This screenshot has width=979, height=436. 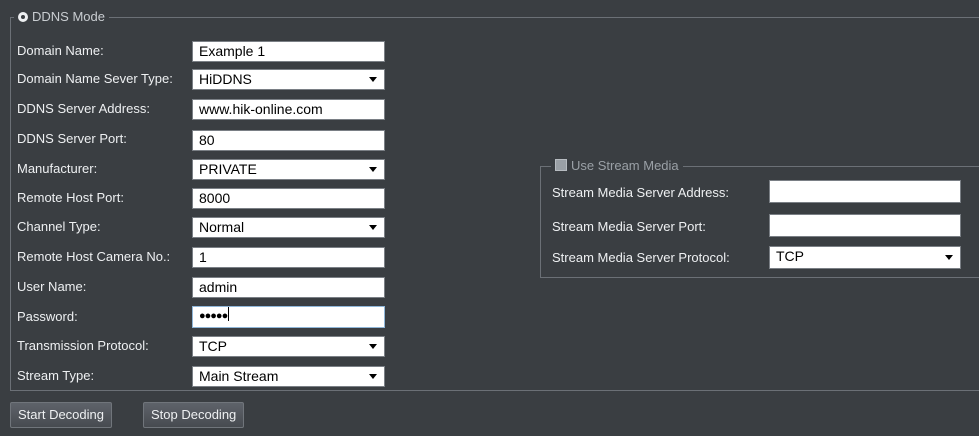 What do you see at coordinates (94, 256) in the screenshot?
I see `remote-host-camera-no-label: Remote Host Camera No.:` at bounding box center [94, 256].